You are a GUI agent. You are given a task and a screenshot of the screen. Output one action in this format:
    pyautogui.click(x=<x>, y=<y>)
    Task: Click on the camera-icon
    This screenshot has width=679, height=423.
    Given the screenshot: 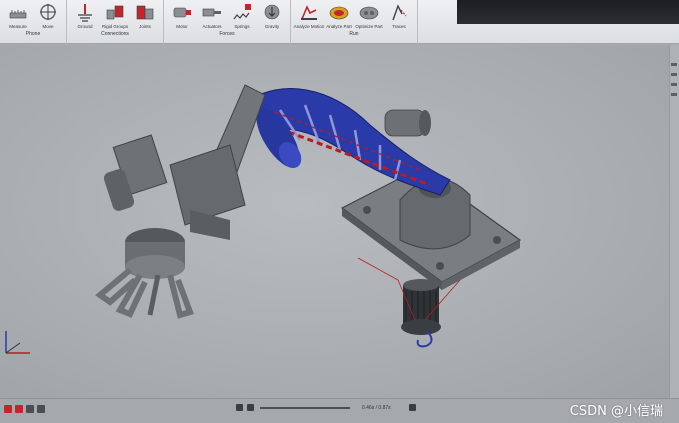 What is the action you would take?
    pyautogui.click(x=19, y=409)
    